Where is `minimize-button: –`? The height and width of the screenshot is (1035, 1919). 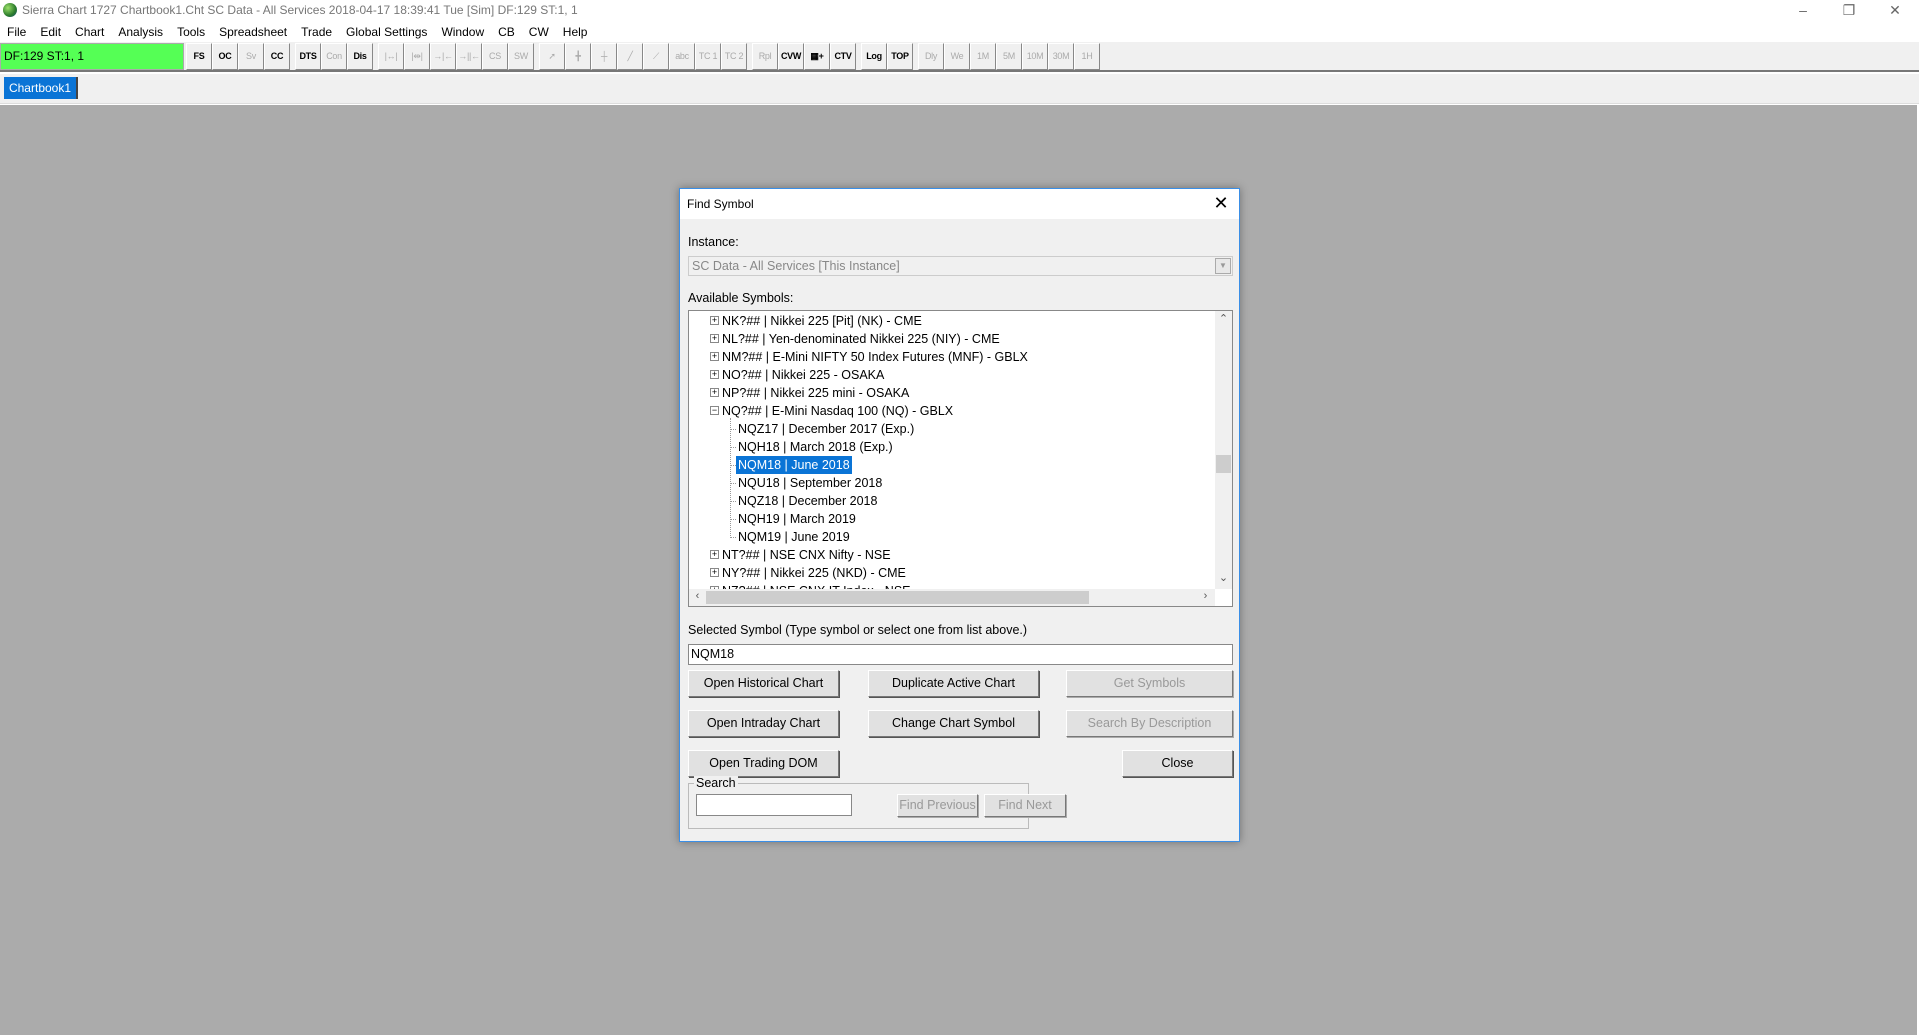 minimize-button: – is located at coordinates (1803, 11).